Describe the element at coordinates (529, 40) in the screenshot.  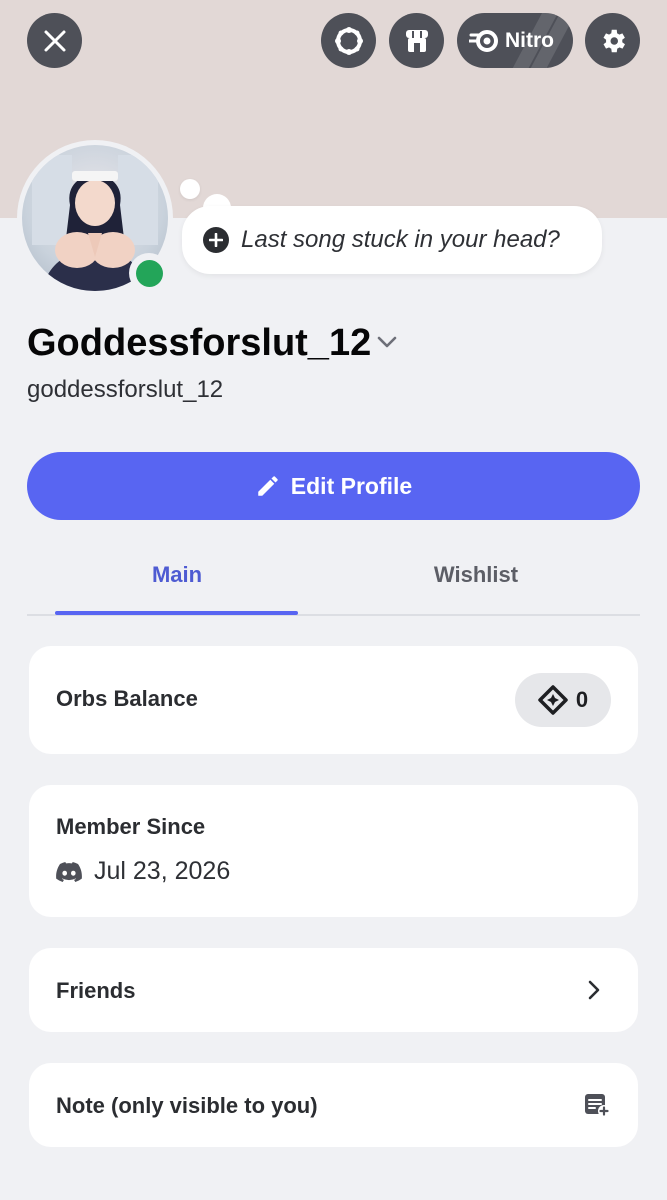
I see `nitro-label: Nitro` at that location.